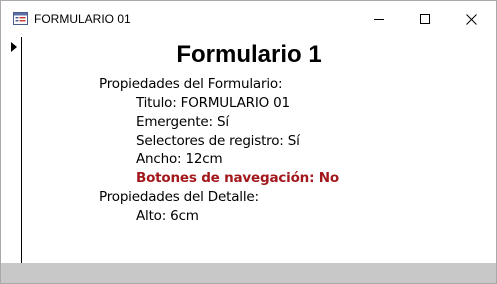 Image resolution: width=497 pixels, height=284 pixels. I want to click on form-heading: Formulario 1, so click(249, 54).